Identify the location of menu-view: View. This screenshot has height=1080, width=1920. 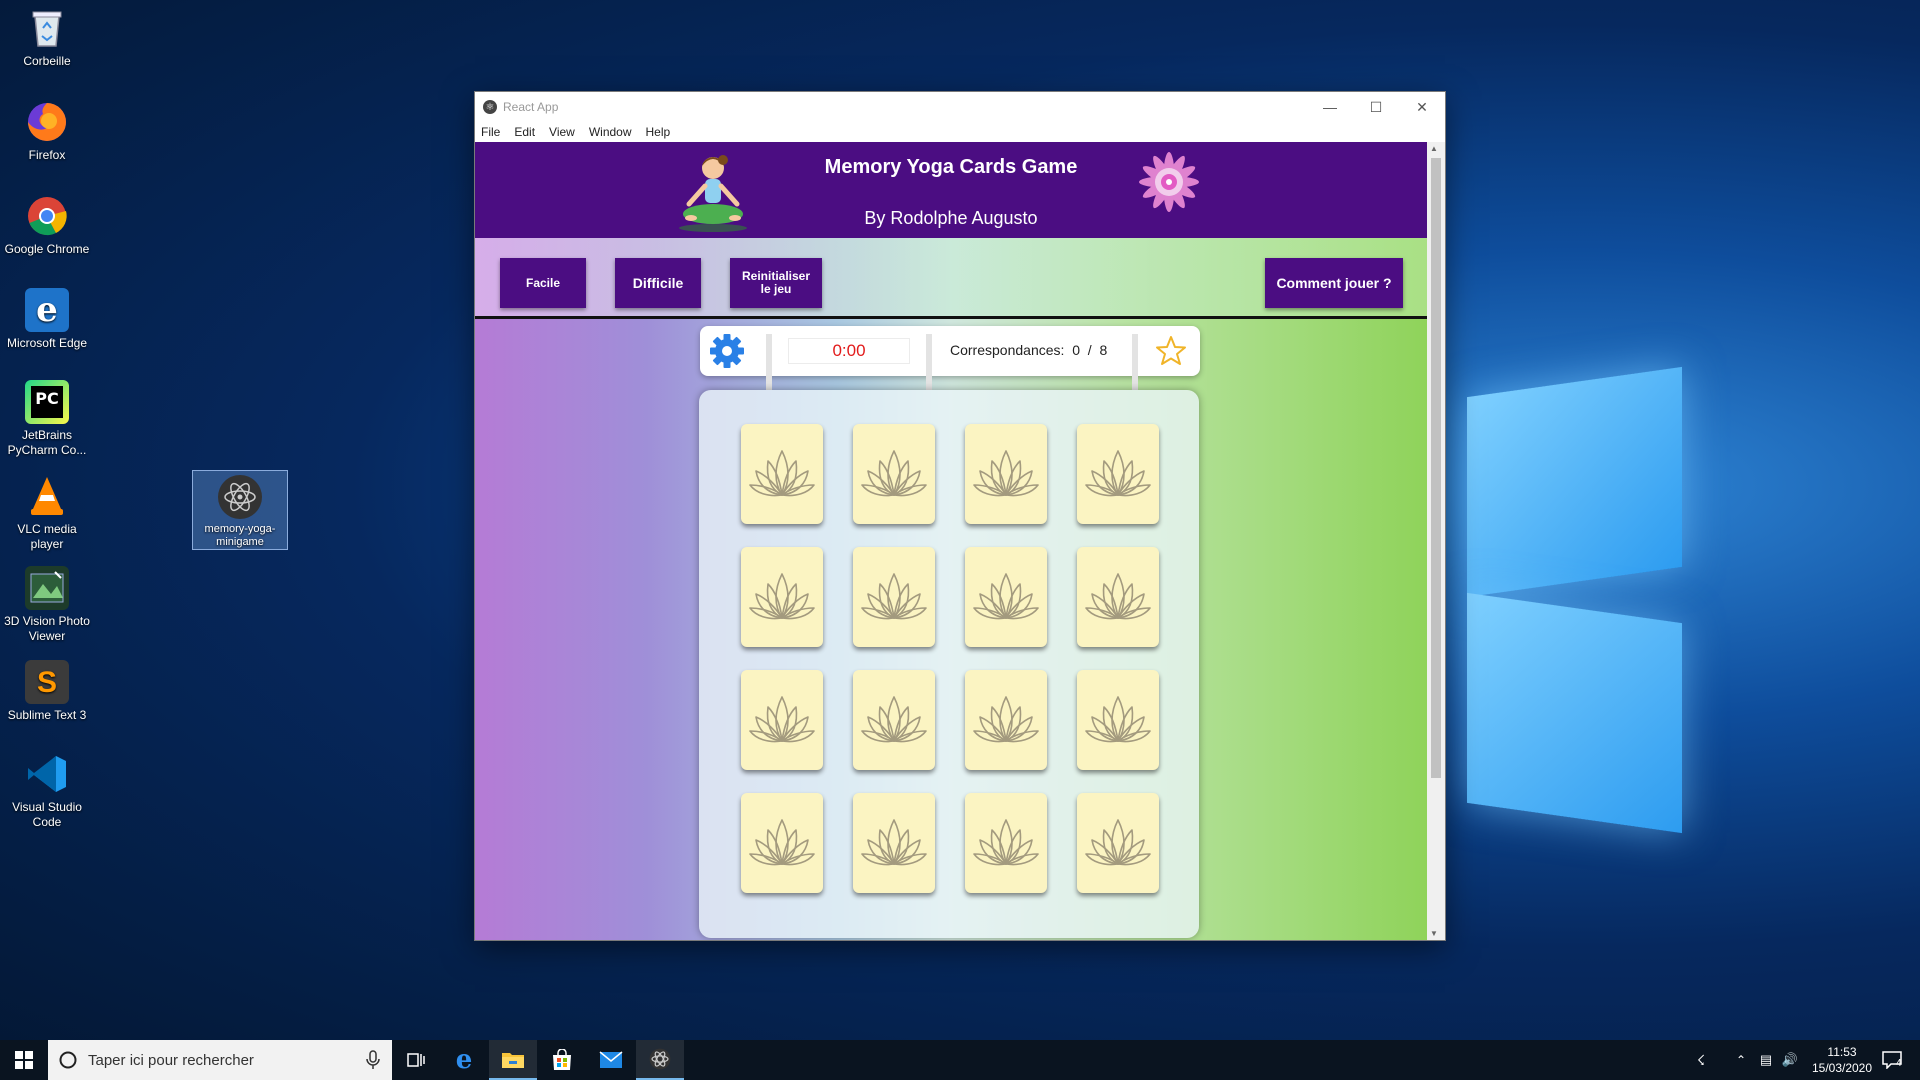
(562, 132).